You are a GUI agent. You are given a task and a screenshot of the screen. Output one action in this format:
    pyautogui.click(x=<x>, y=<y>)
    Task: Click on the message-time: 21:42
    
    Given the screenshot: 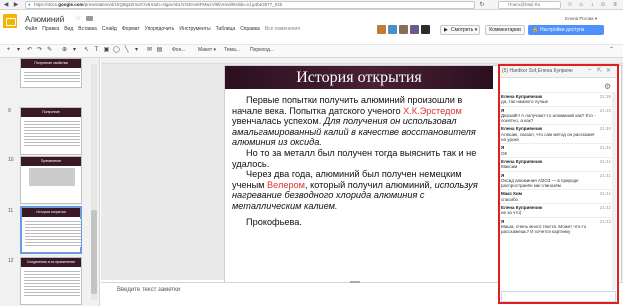 What is the action you would take?
    pyautogui.click(x=605, y=208)
    